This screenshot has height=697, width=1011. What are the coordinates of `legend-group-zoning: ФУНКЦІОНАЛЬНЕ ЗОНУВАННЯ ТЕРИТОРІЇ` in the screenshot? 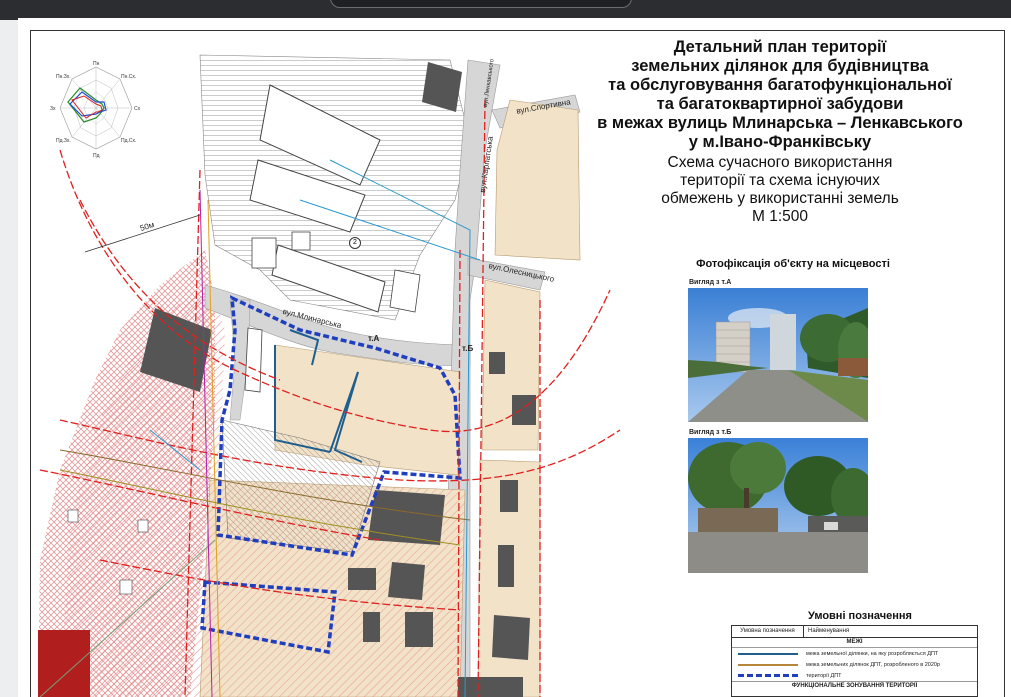 It's located at (854, 685).